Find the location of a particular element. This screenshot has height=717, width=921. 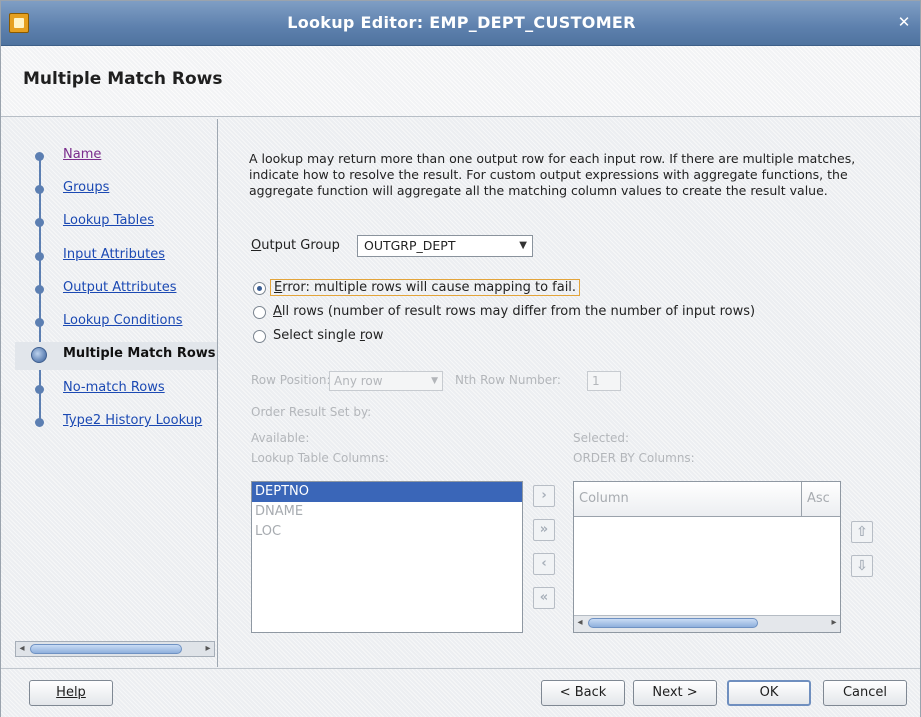

help-label: Help is located at coordinates (71, 692).